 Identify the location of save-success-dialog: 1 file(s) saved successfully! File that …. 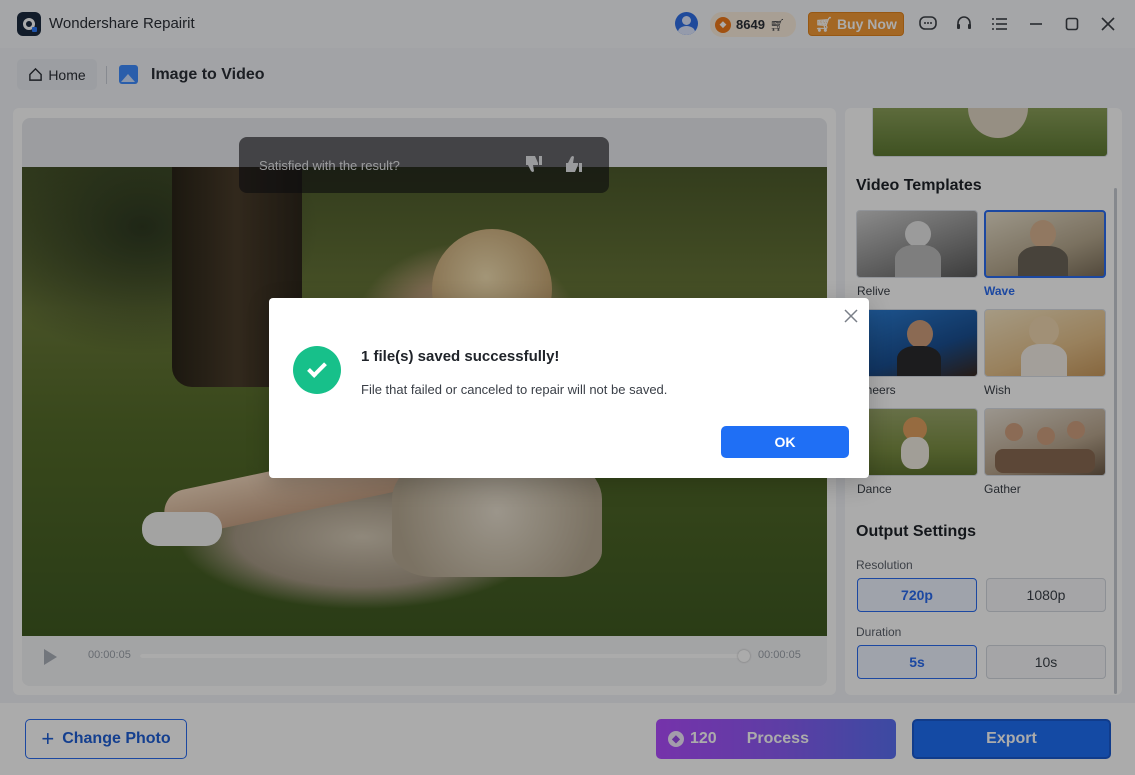
(569, 388).